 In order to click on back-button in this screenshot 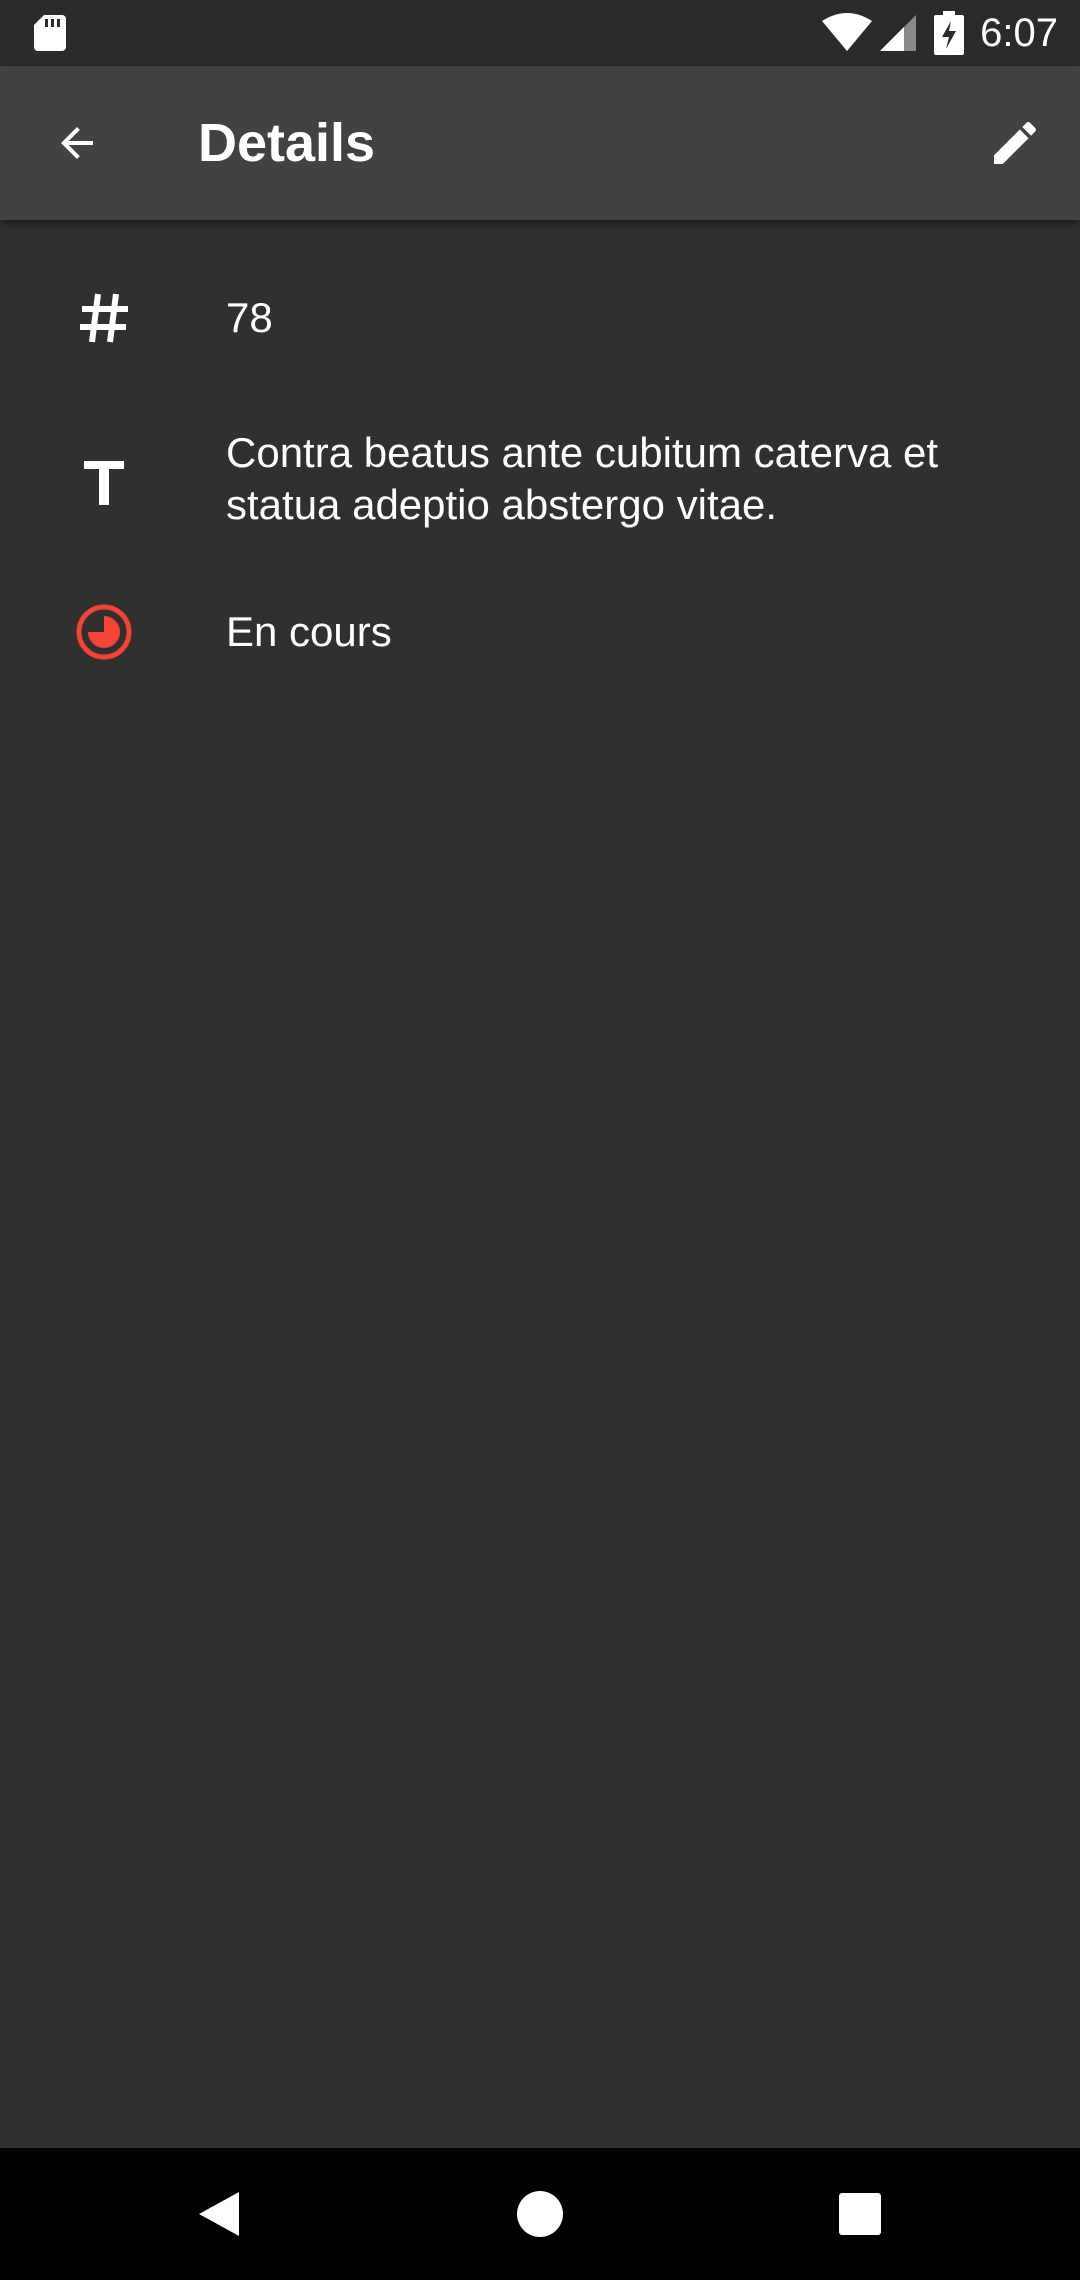, I will do `click(77, 143)`.